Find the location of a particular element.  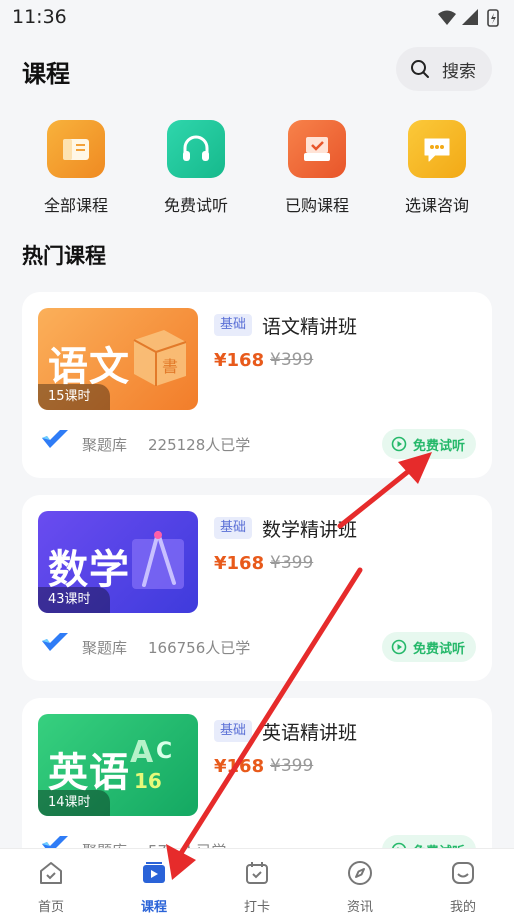

section-title-hot-courses: 热门课程 is located at coordinates (64, 256).